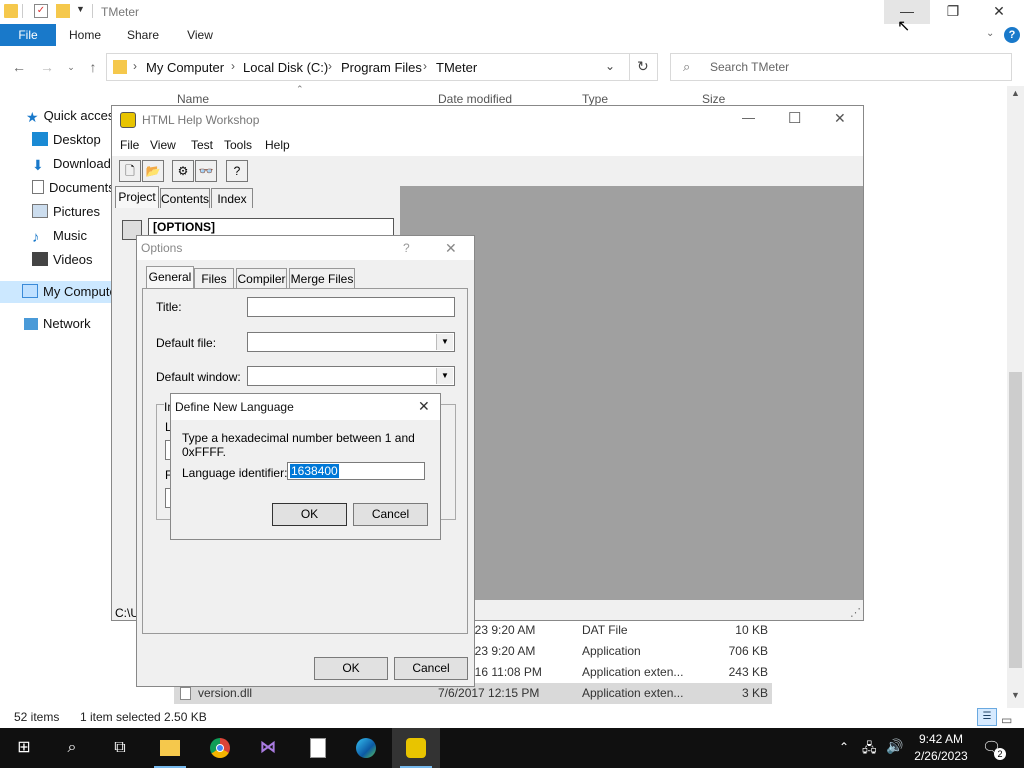 The image size is (1024, 768). I want to click on ribbon-tab-file: File, so click(28, 35).